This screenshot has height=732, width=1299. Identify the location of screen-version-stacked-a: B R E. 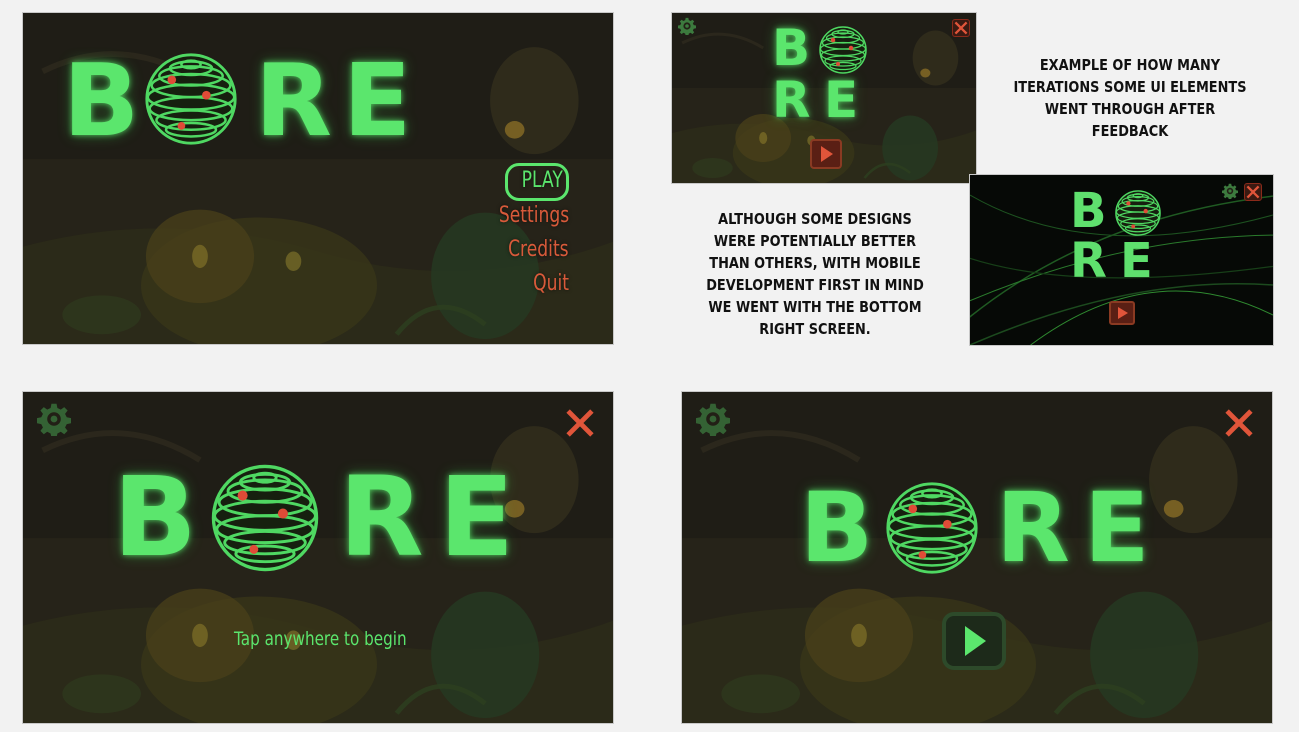
(824, 98).